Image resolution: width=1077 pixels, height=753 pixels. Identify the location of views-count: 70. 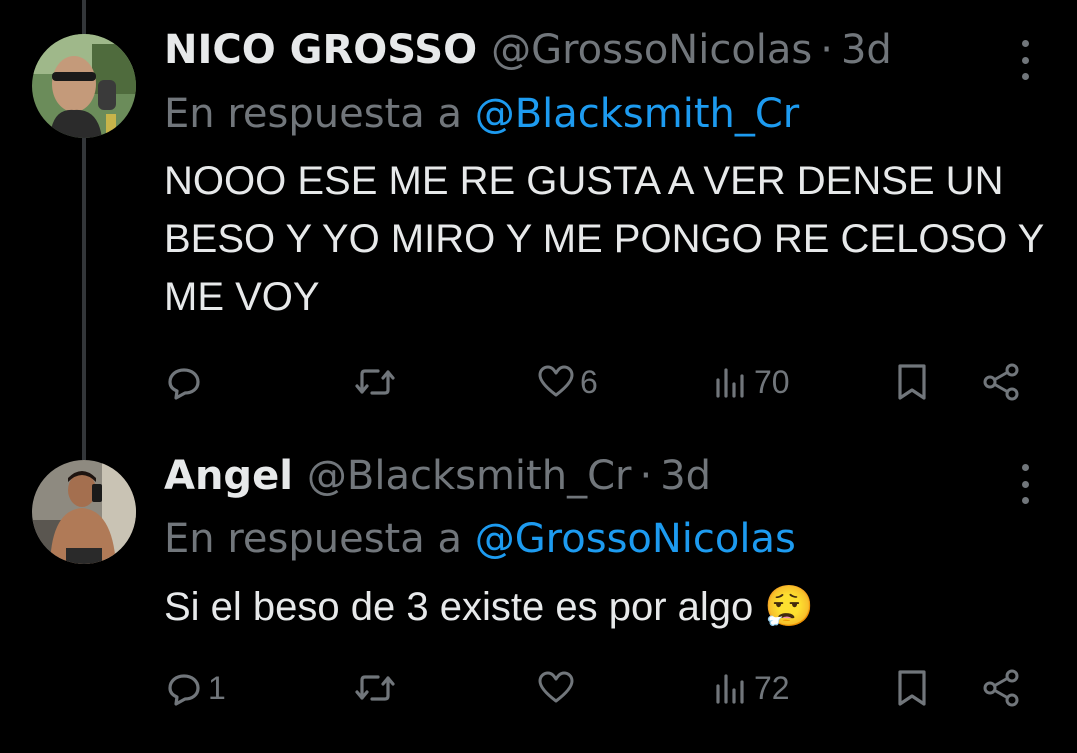
(772, 381).